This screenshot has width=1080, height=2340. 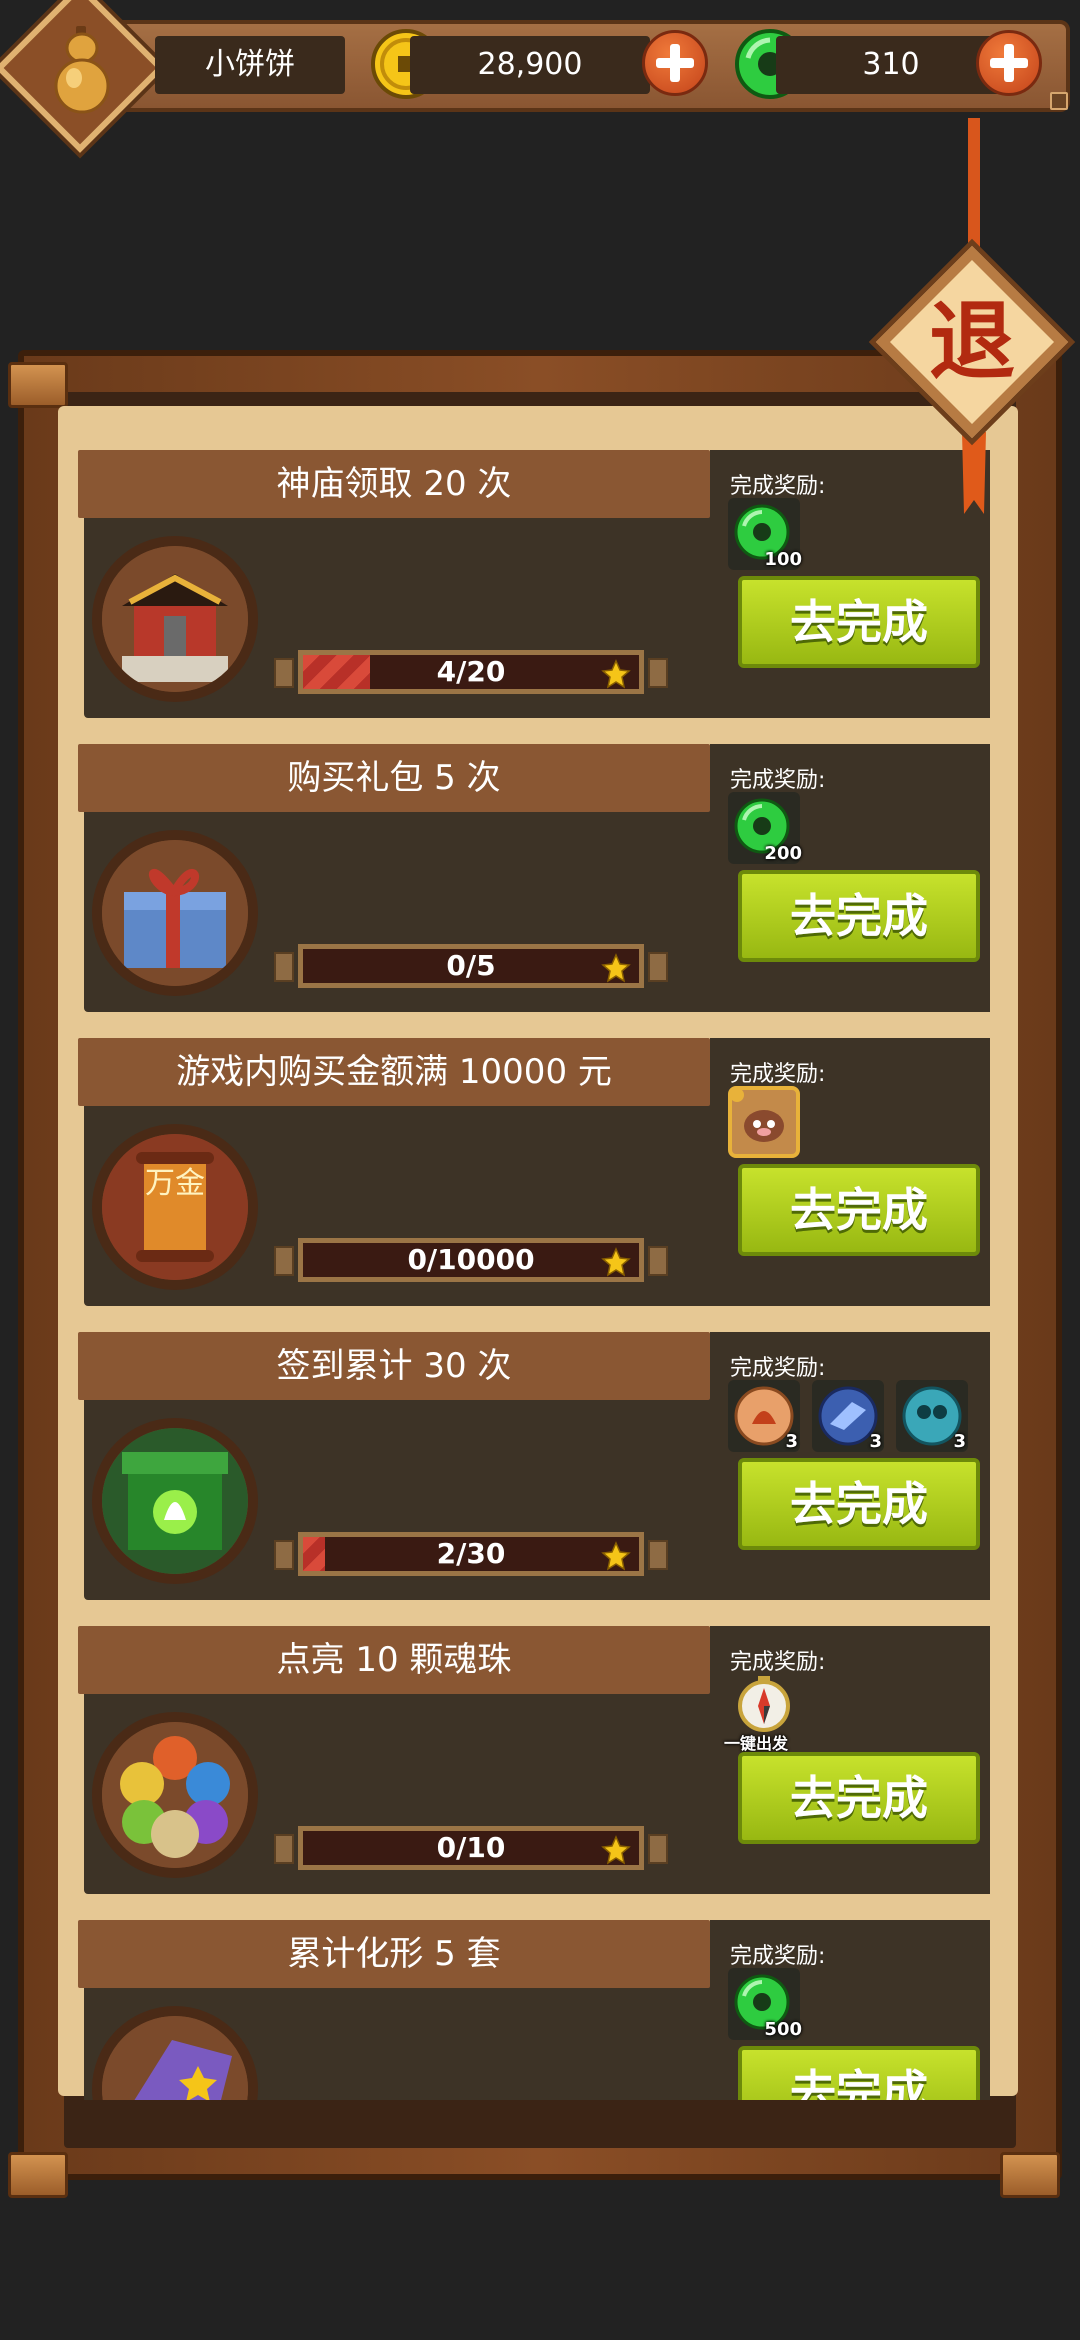 I want to click on task-card: 签到累计 30 次完成奖励: 2/30 3 3 3 去完成, so click(x=534, y=1461).